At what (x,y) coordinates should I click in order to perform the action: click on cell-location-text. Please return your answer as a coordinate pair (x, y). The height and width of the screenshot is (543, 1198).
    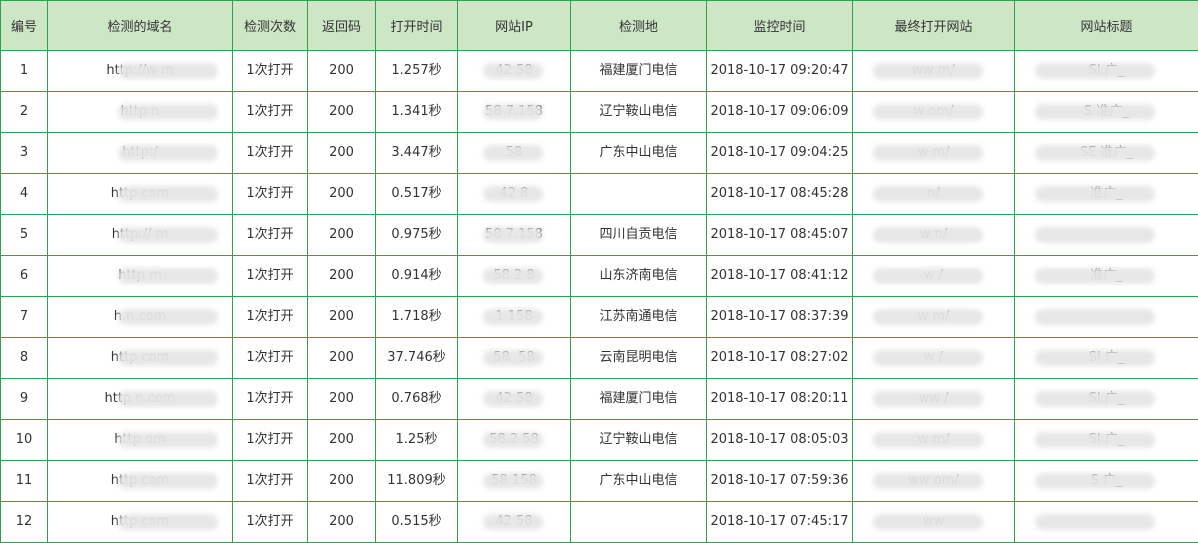
    Looking at the image, I should click on (638, 194).